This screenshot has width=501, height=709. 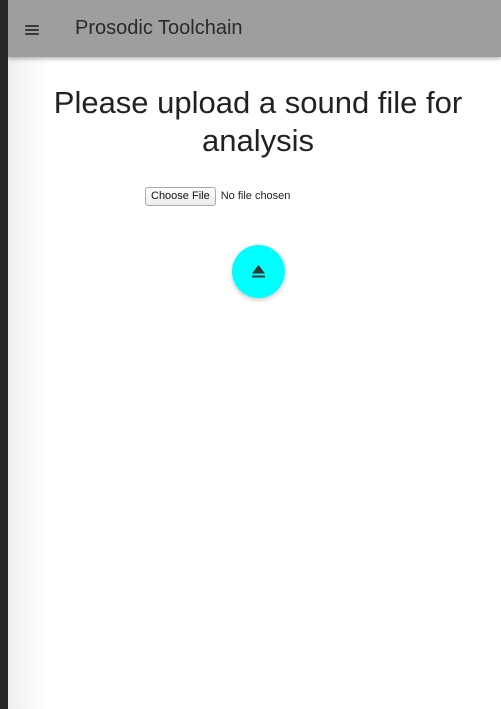 I want to click on eject-icon, so click(x=258, y=271).